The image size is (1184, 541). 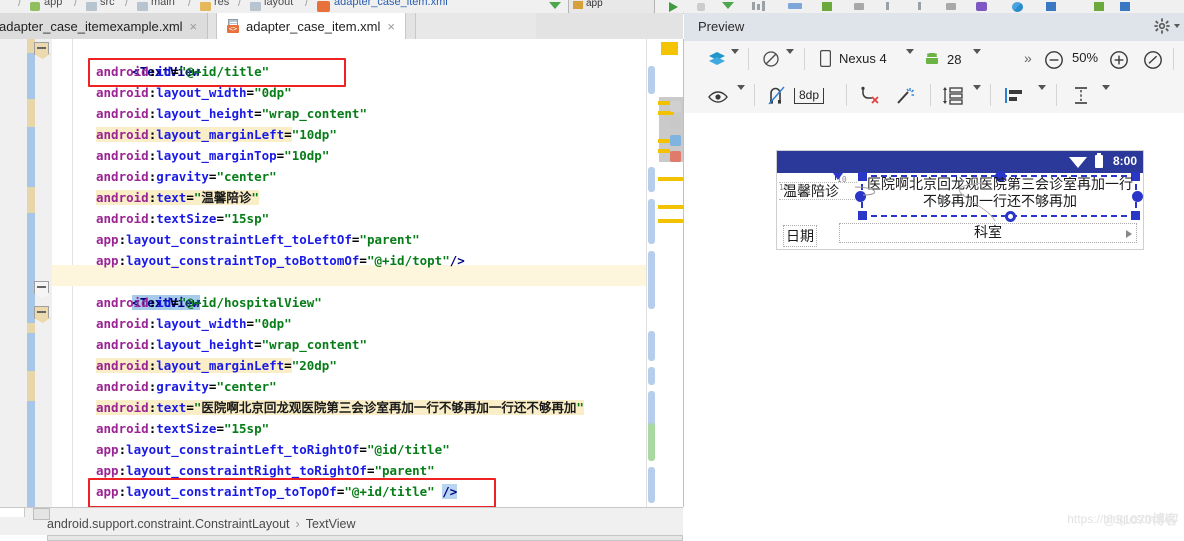 I want to click on guidelines-button, so click(x=1081, y=95).